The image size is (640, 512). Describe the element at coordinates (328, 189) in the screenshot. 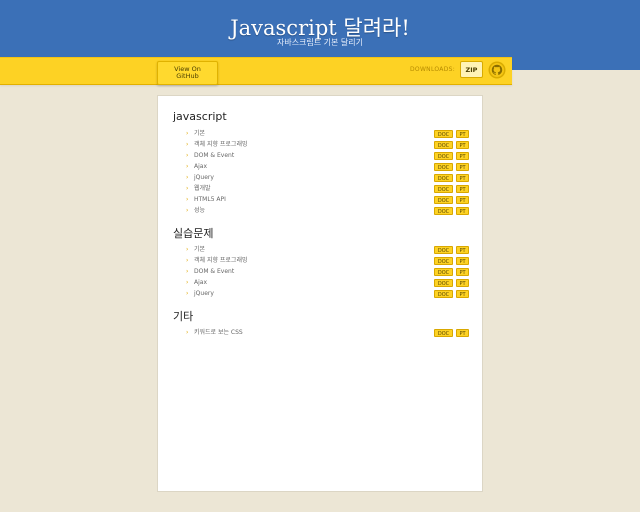

I see `list-item: › 웹개발 DOC PT` at that location.